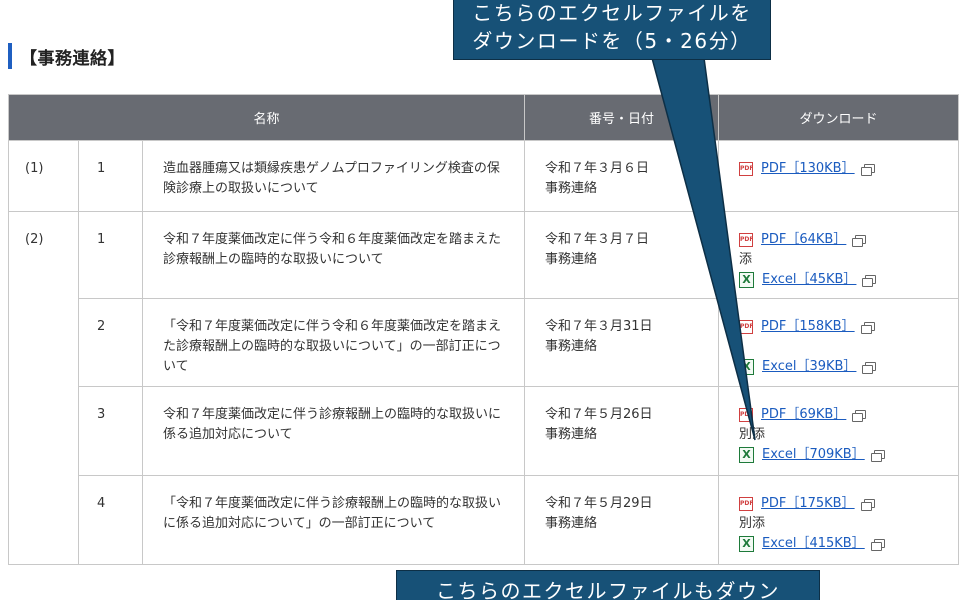  I want to click on callout-pointer-shape, so click(703, 249).